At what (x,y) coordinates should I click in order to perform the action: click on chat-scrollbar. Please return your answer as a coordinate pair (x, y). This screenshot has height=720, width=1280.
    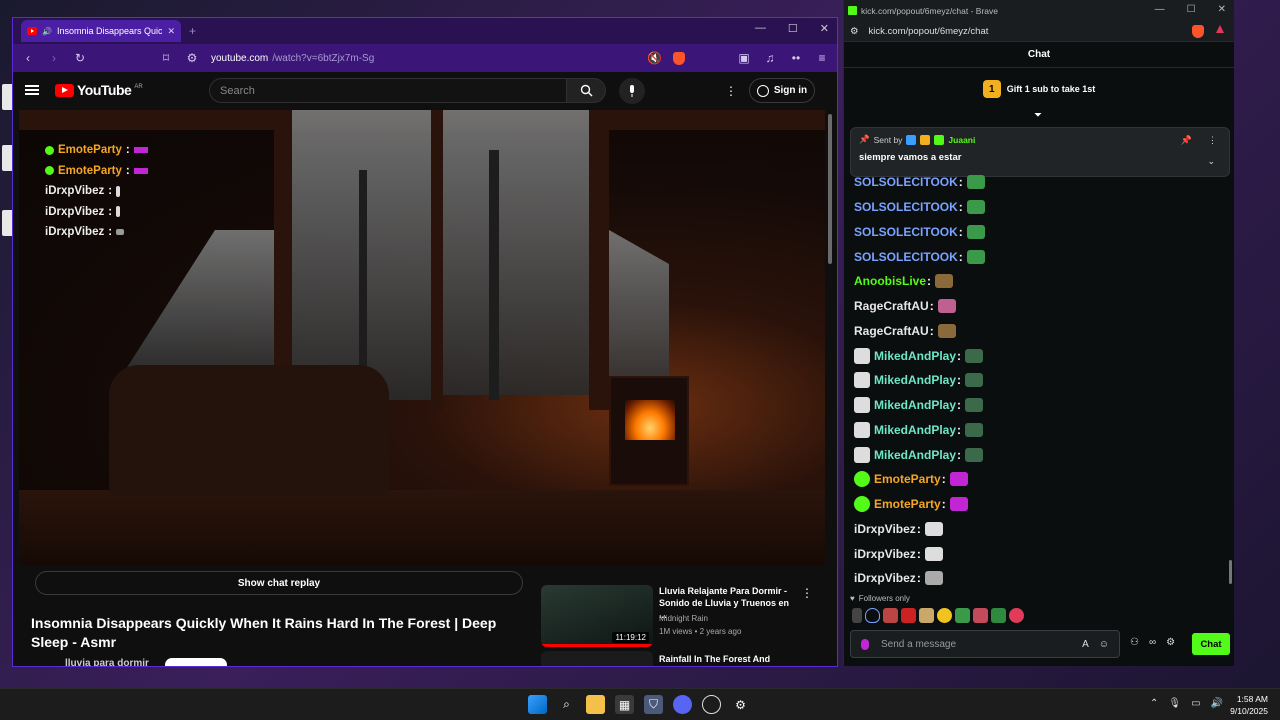
    Looking at the image, I should click on (1230, 572).